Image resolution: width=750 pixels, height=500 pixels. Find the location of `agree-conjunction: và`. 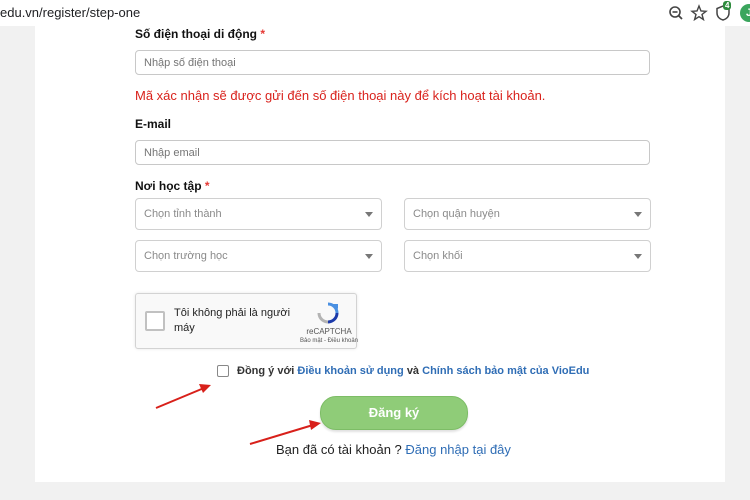

agree-conjunction: và is located at coordinates (413, 371).